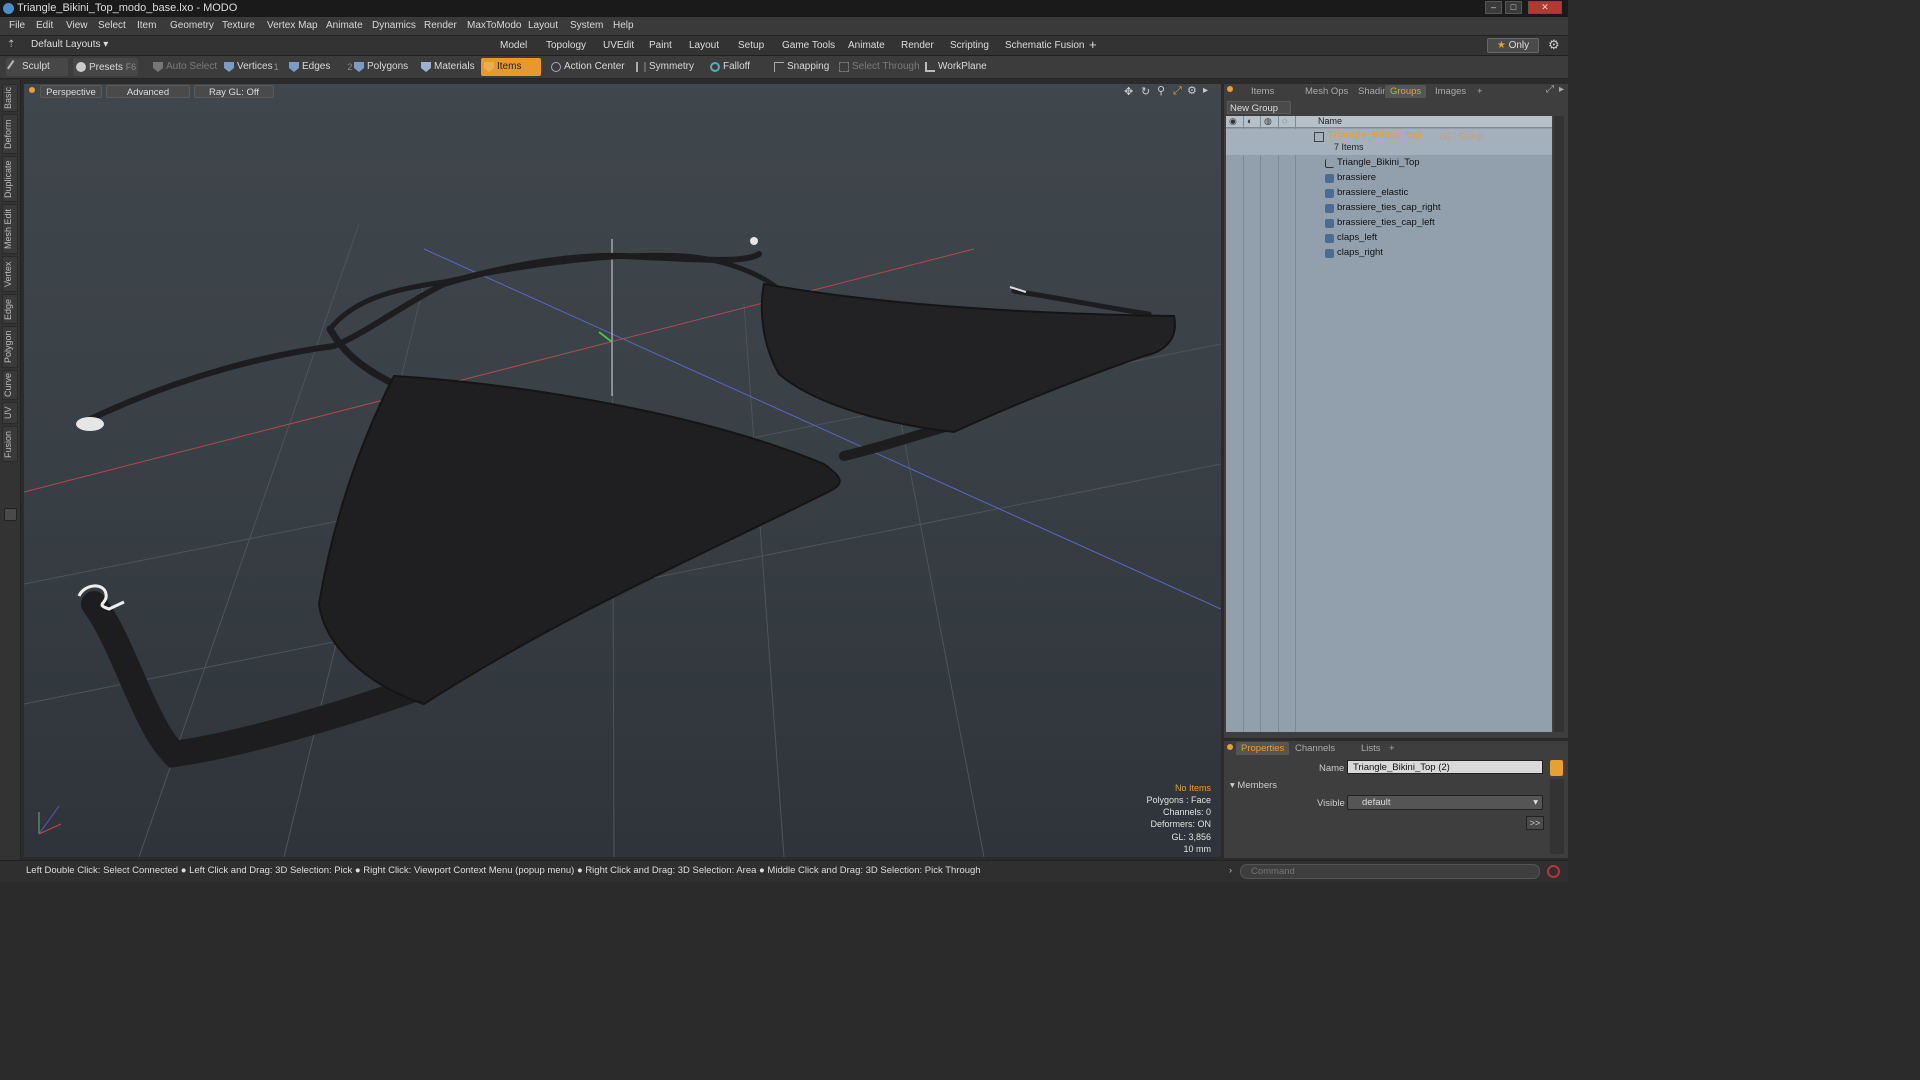 Image resolution: width=1920 pixels, height=1080 pixels. I want to click on lock-icon: ◍, so click(1268, 121).